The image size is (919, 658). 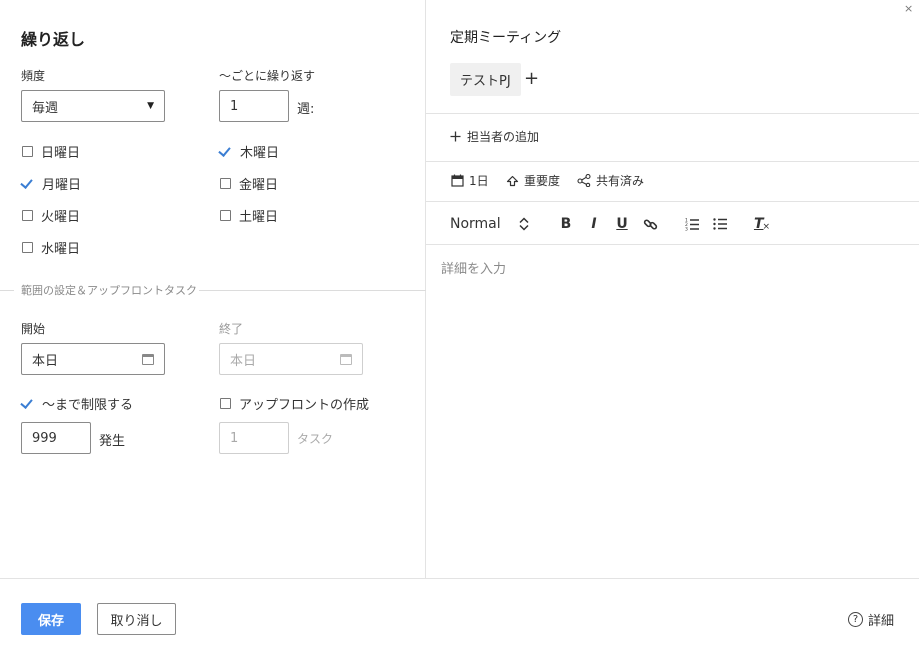 I want to click on plus-icon, so click(x=455, y=136).